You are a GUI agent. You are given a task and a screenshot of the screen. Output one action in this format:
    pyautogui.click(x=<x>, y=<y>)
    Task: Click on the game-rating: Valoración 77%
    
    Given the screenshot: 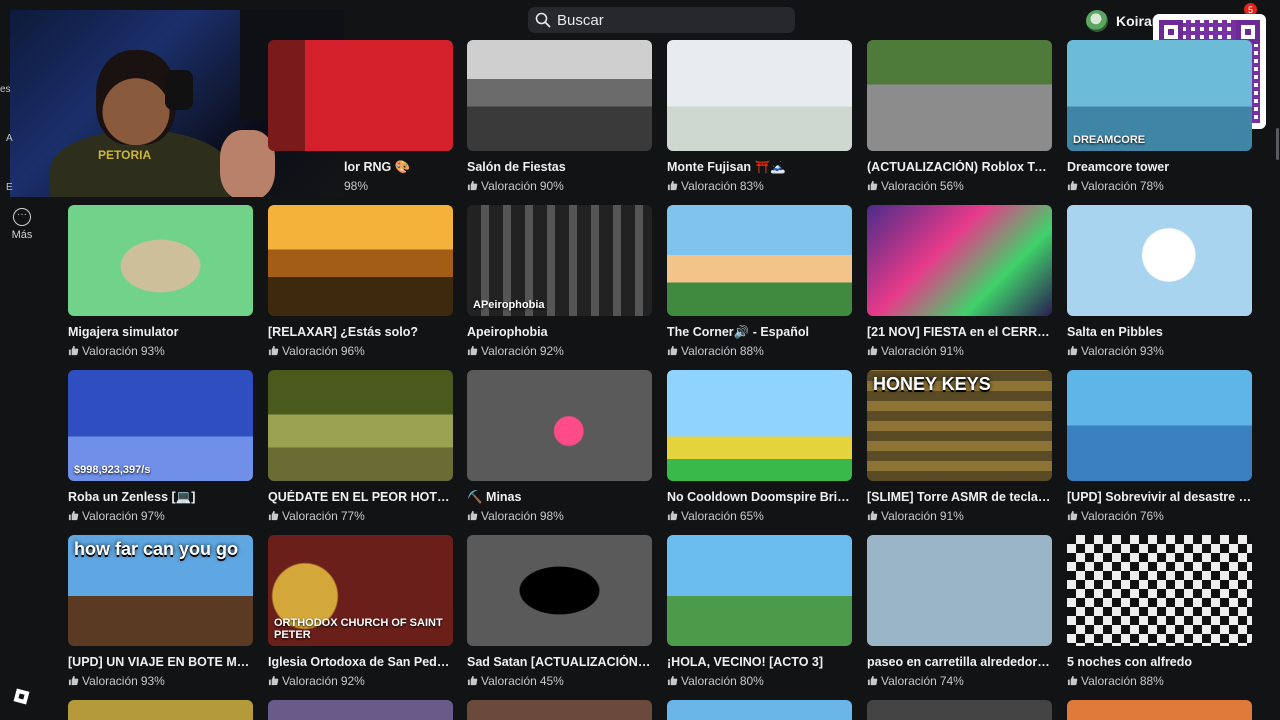 What is the action you would take?
    pyautogui.click(x=360, y=515)
    